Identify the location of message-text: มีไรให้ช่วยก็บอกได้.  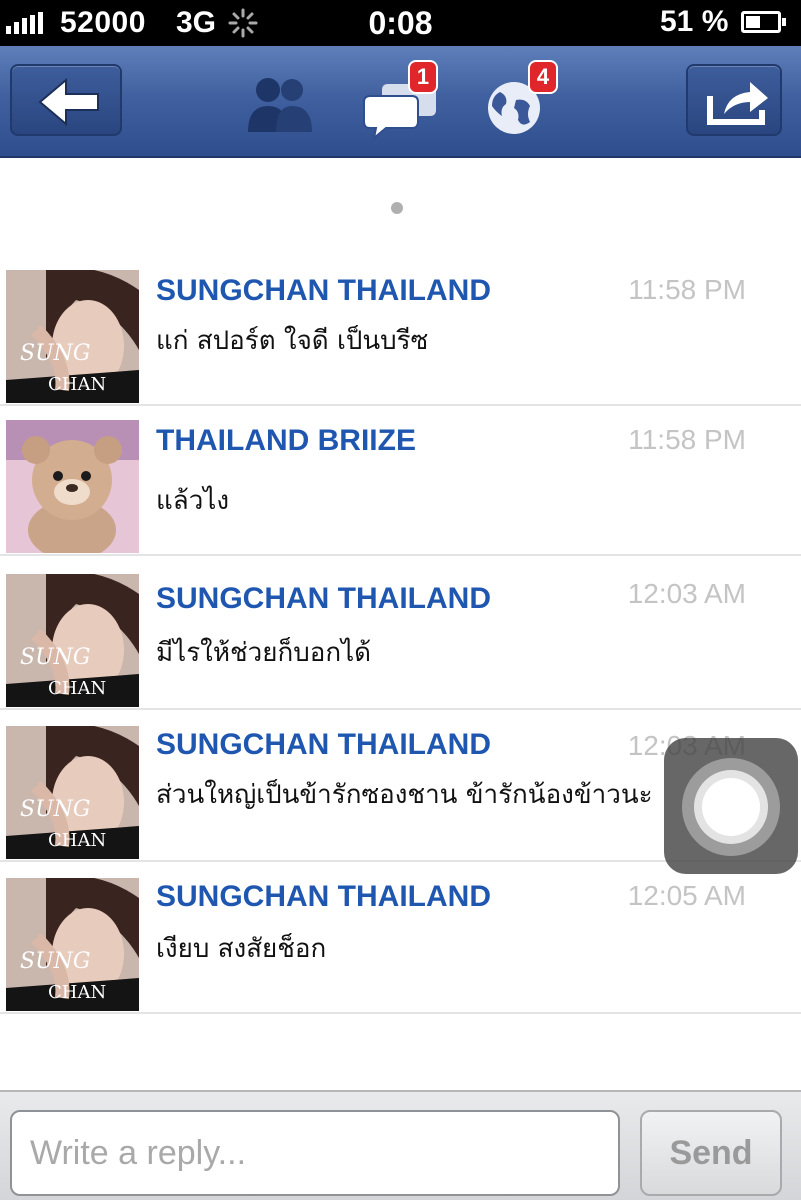
(264, 653).